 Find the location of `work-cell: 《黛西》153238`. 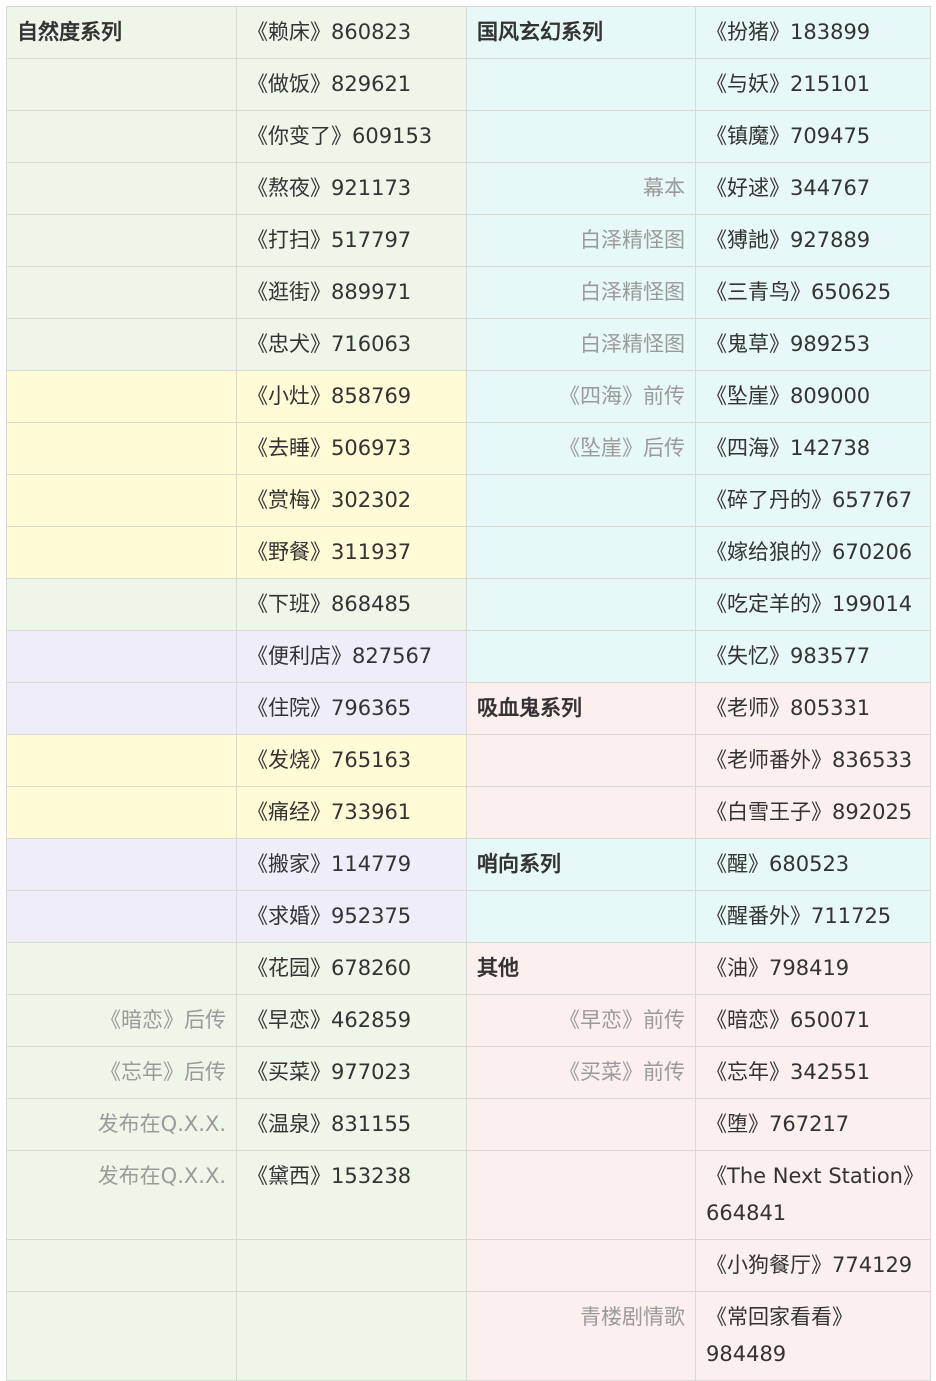

work-cell: 《黛西》153238 is located at coordinates (351, 1195).